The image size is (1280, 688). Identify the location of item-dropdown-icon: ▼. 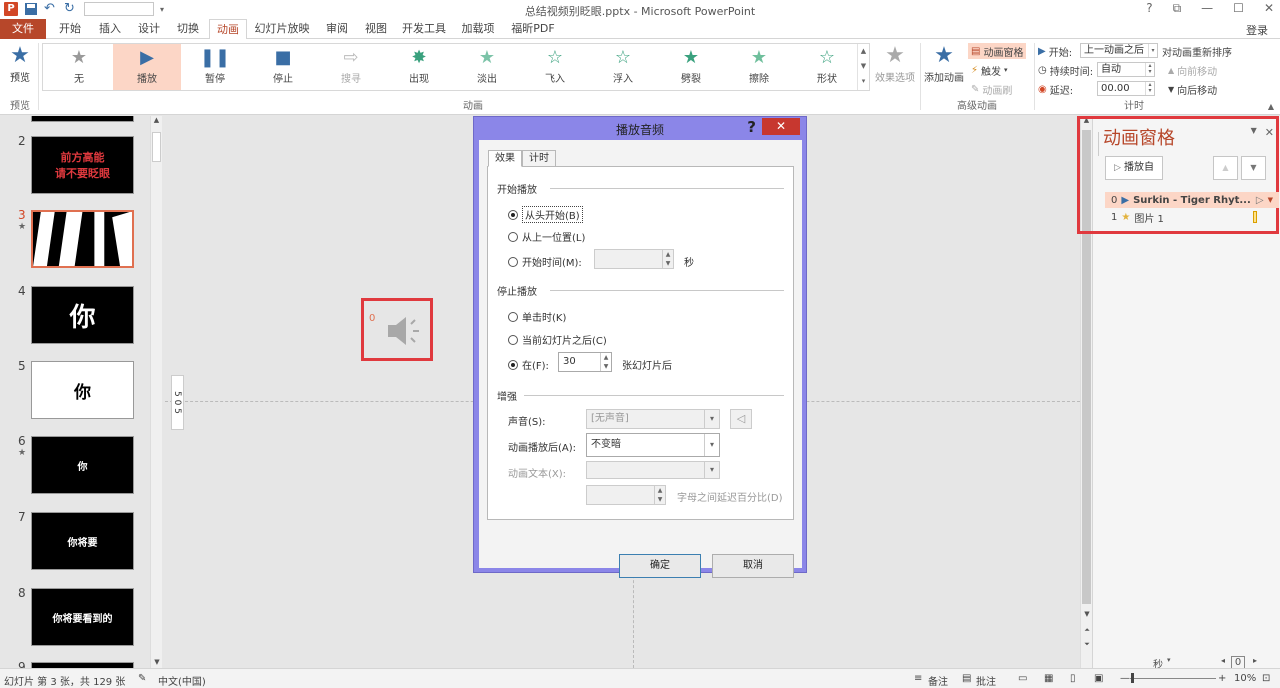
(1273, 200).